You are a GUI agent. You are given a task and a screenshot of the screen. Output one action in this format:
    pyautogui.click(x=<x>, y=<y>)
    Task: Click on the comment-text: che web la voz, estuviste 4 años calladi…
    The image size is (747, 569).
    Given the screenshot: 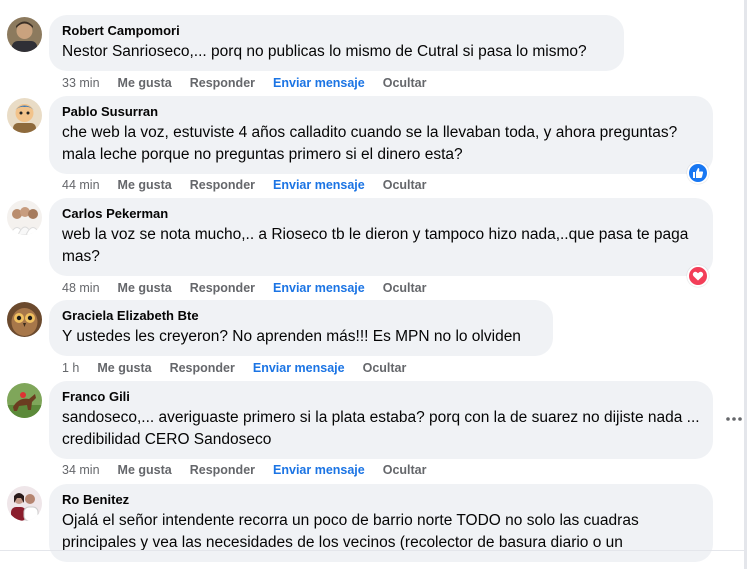 What is the action you would take?
    pyautogui.click(x=370, y=143)
    